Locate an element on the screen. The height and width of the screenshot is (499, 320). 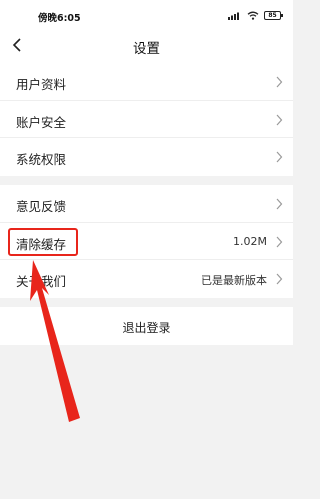
logout-button: 退出登录 is located at coordinates (146, 326).